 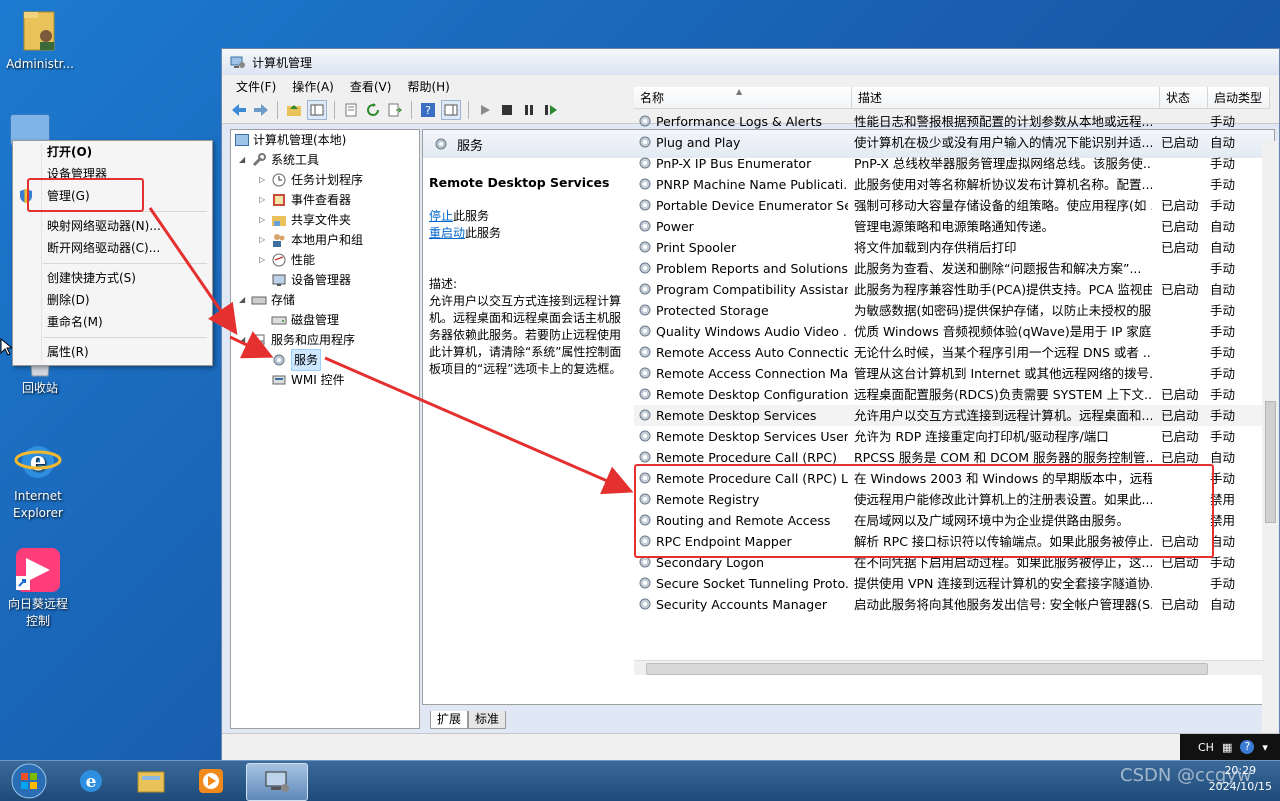 What do you see at coordinates (640, 780) in the screenshot?
I see `taskbar: e 20:29 2024/10/15` at bounding box center [640, 780].